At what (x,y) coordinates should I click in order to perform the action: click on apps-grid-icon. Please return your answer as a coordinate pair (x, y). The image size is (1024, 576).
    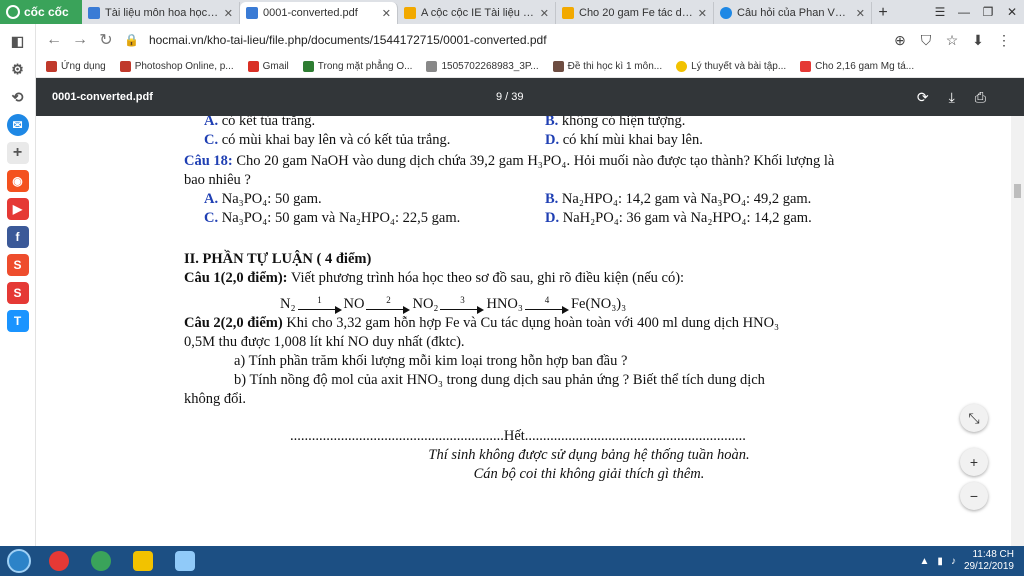
    Looking at the image, I should click on (51, 66).